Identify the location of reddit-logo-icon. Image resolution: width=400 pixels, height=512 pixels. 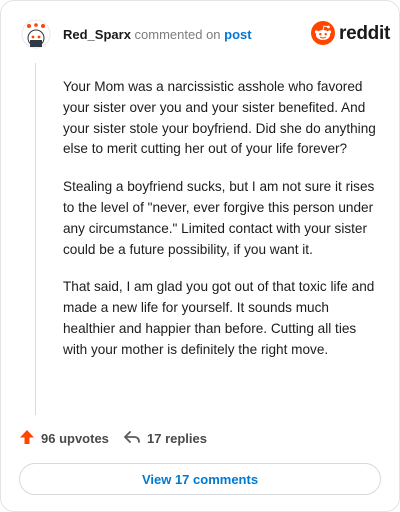
(323, 35).